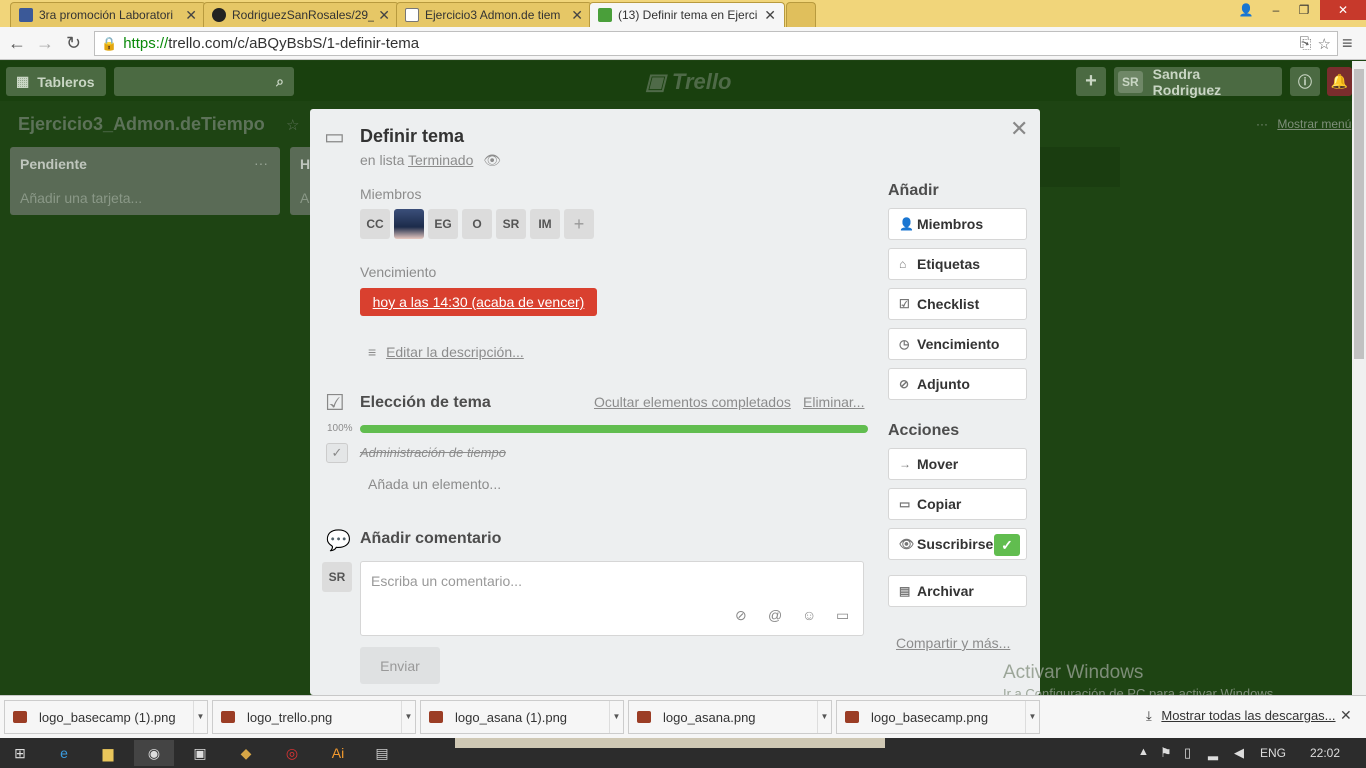  What do you see at coordinates (1273, 753) in the screenshot?
I see `language-indicator: ENG` at bounding box center [1273, 753].